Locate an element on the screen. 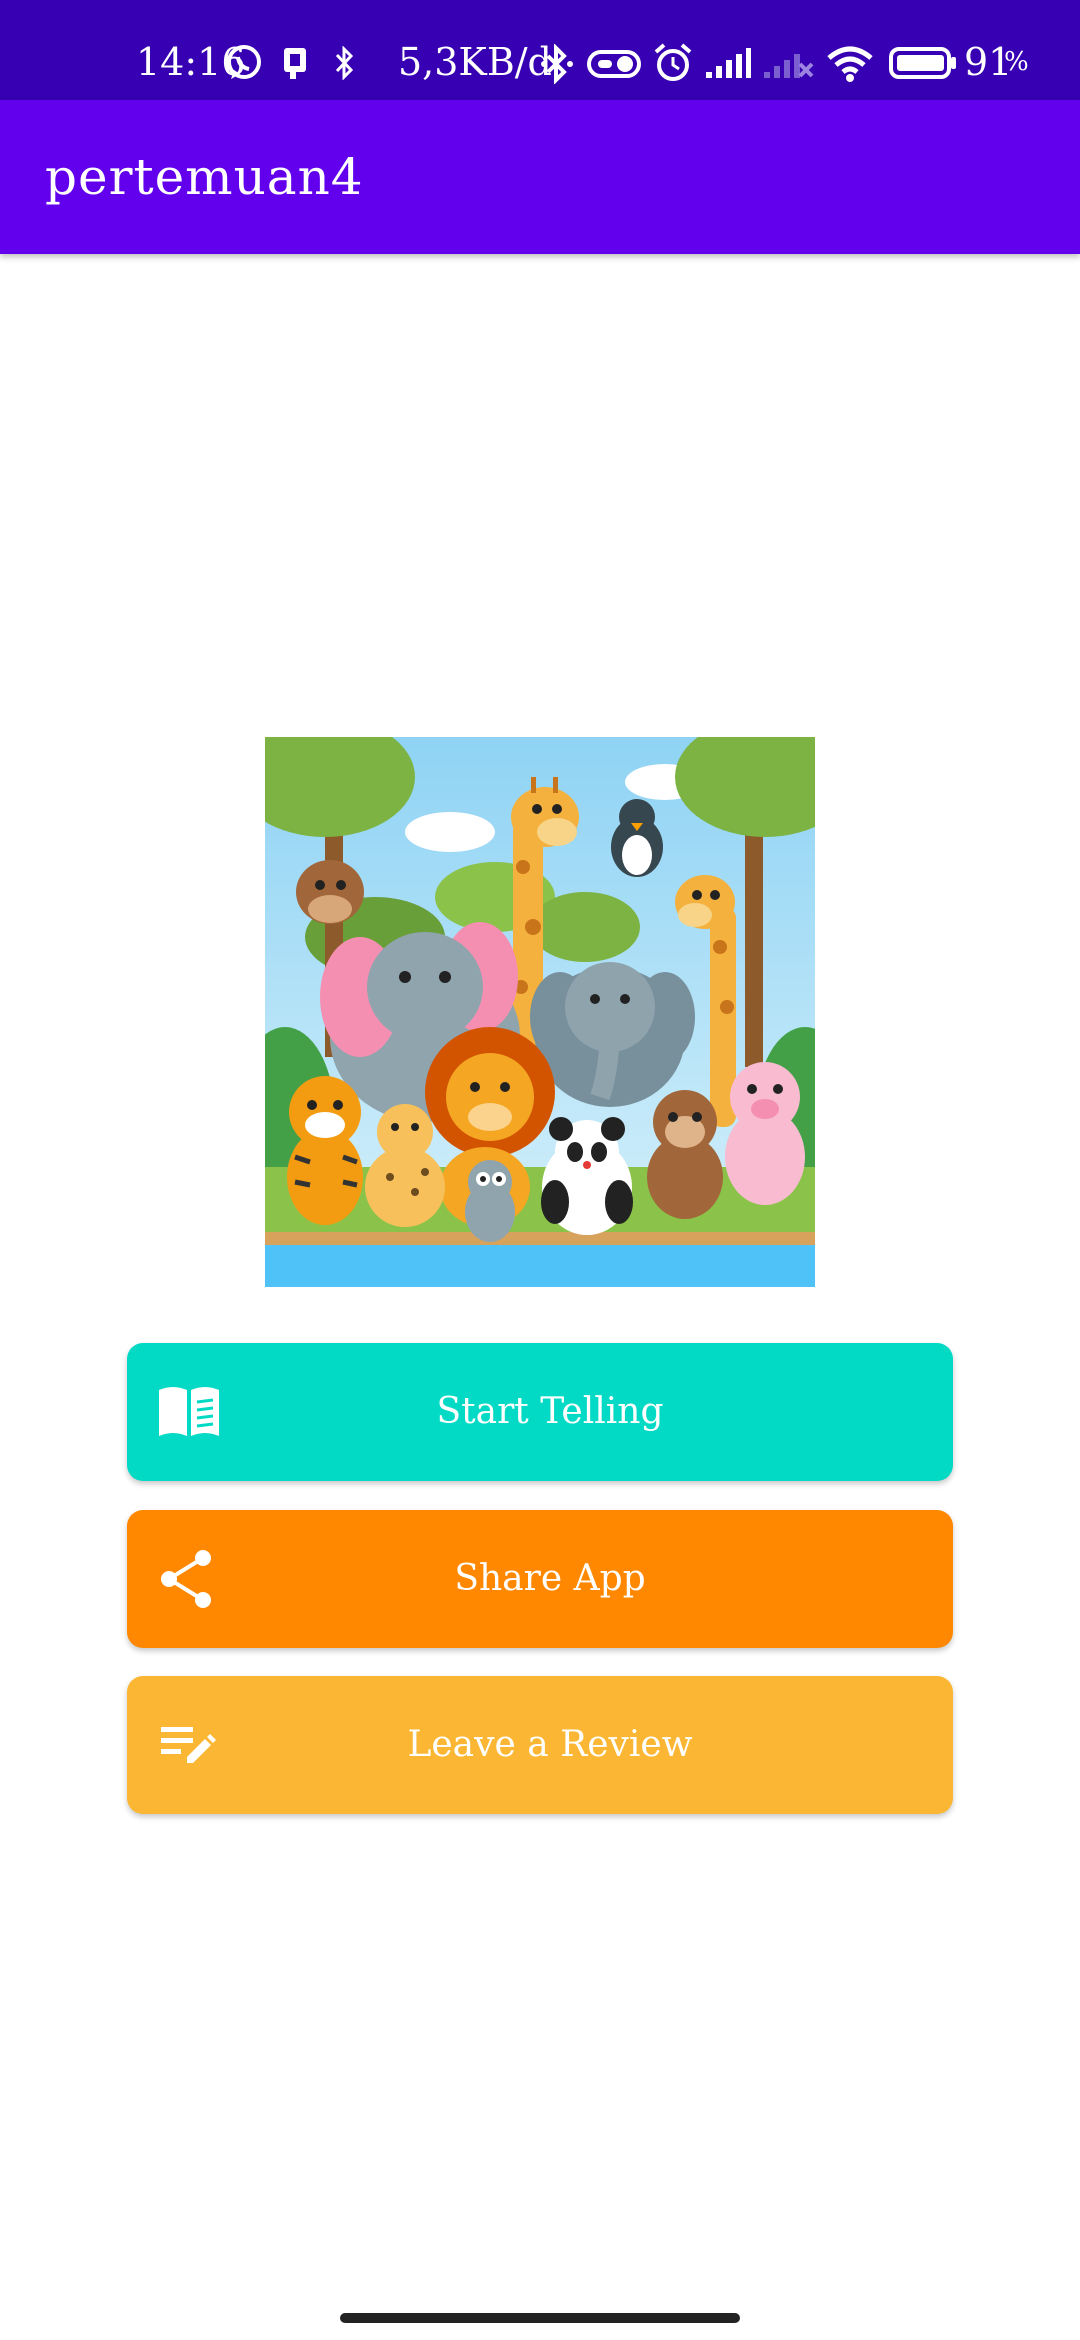  bluetooth-connected-icon is located at coordinates (557, 64).